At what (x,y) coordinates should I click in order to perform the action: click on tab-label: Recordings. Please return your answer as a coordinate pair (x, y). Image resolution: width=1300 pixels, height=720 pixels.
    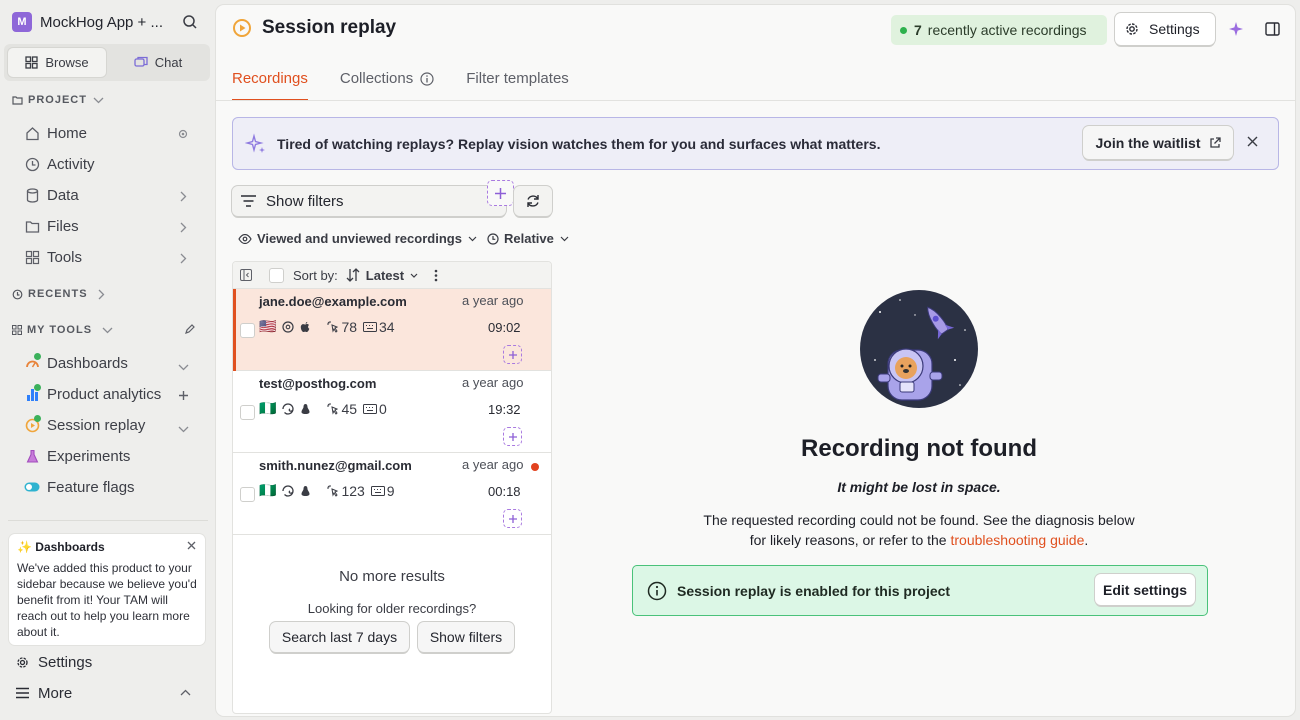
    Looking at the image, I should click on (270, 78).